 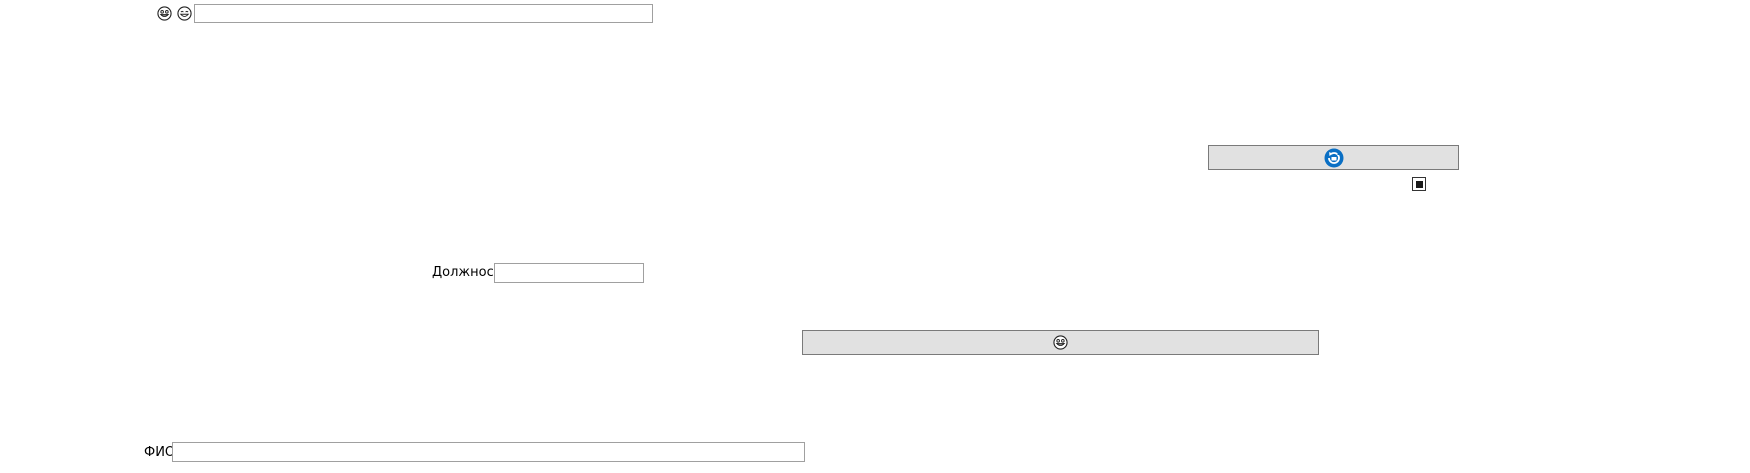 I want to click on refresh-button, so click(x=1333, y=157).